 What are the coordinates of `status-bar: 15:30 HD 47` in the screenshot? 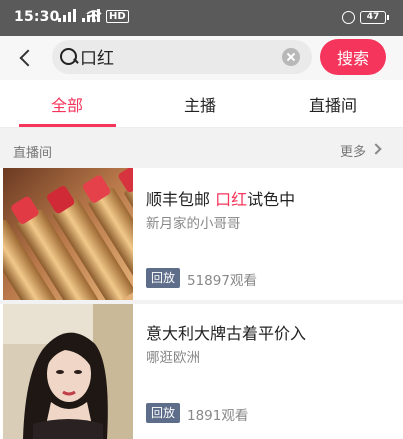 It's located at (201, 18).